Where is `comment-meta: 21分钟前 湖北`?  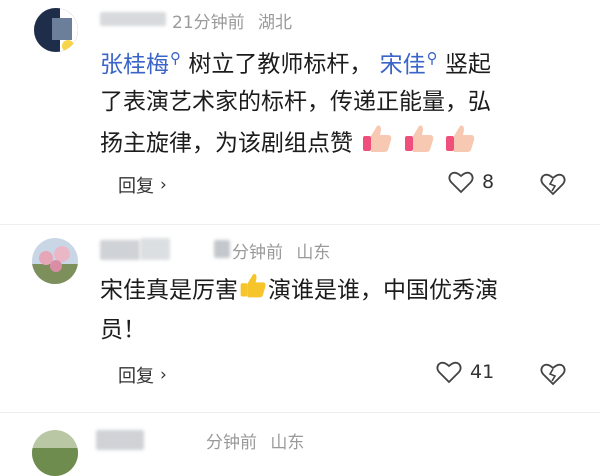
comment-meta: 21分钟前 湖北 is located at coordinates (232, 20).